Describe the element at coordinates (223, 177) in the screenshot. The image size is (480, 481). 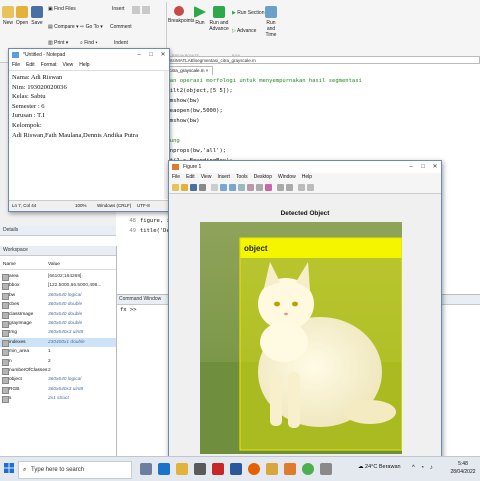
I see `figure-menu-insert: Insert` at that location.